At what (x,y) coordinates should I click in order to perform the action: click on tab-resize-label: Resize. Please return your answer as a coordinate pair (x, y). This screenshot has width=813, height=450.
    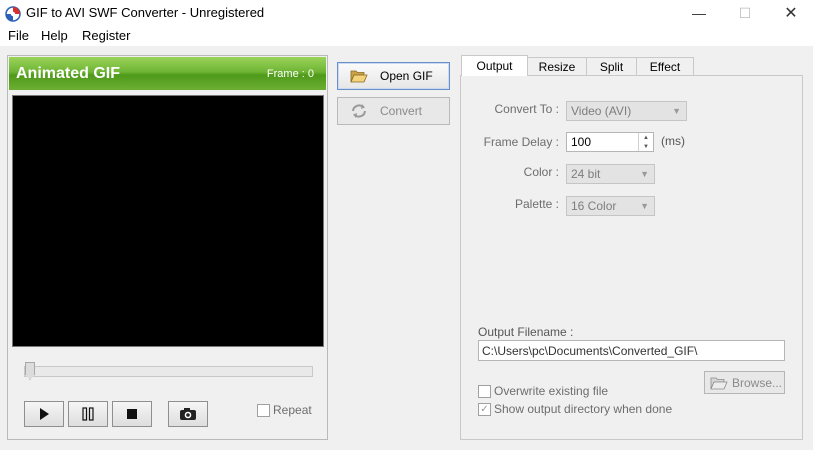
    Looking at the image, I should click on (557, 67).